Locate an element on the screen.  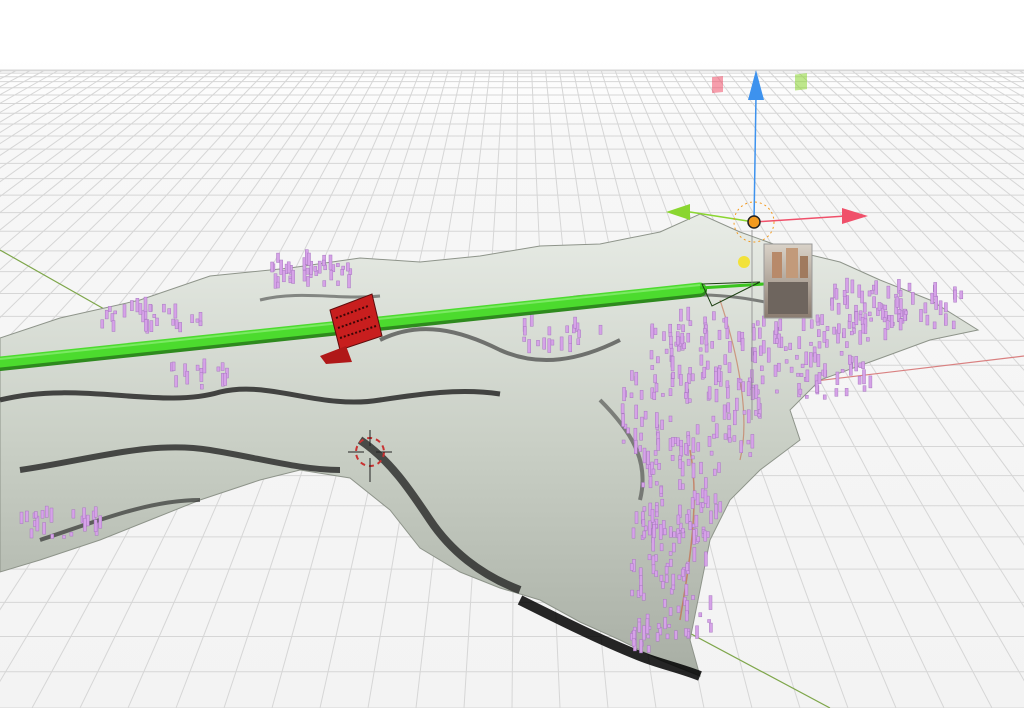
camera-photo-plane is located at coordinates (788, 281).